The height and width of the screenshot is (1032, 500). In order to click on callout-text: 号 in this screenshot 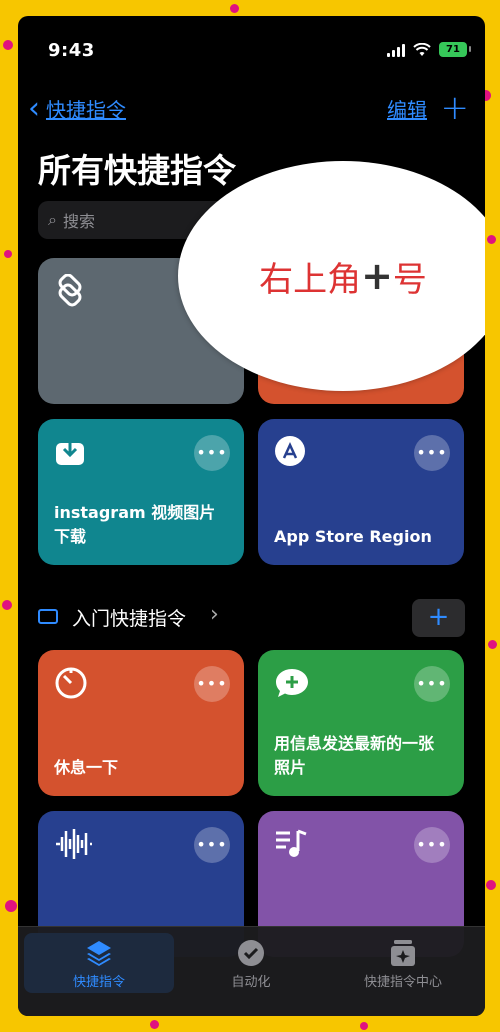, I will do `click(409, 279)`.